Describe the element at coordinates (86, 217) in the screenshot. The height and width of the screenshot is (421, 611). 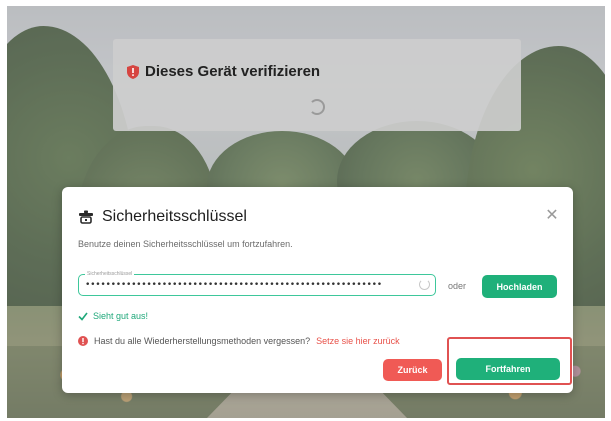
I see `key-icon` at that location.